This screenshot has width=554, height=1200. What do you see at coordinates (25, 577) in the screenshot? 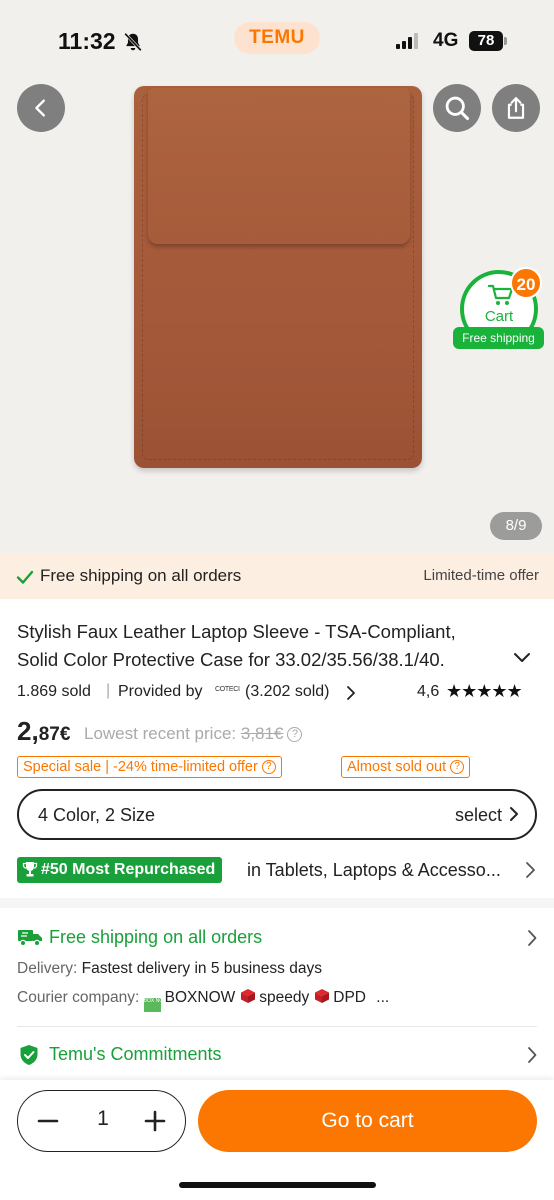
I see `check-icon` at bounding box center [25, 577].